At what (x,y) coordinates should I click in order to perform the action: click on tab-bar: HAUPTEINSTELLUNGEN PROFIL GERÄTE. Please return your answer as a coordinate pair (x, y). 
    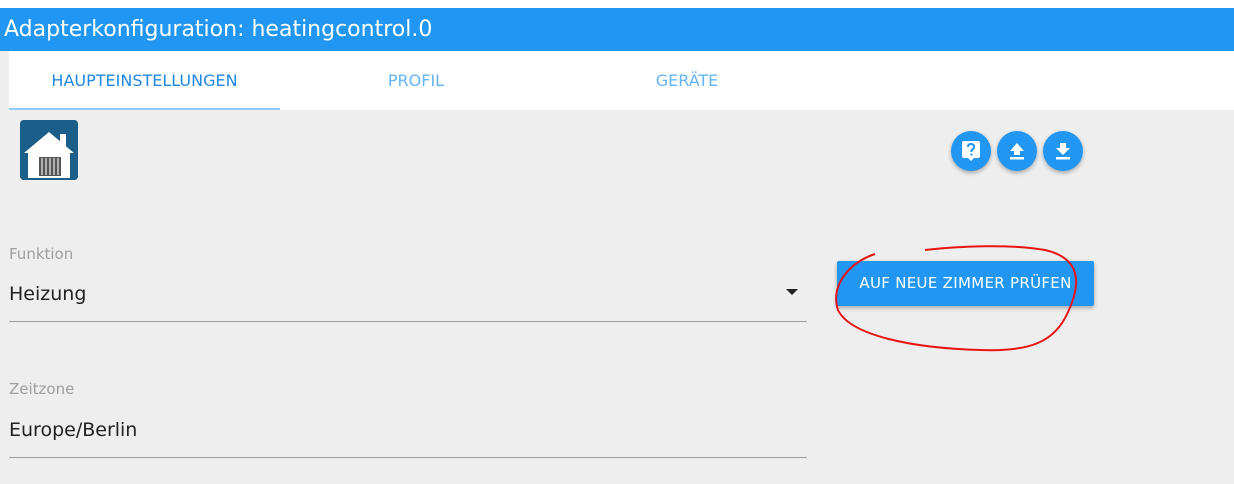
    Looking at the image, I should click on (621, 80).